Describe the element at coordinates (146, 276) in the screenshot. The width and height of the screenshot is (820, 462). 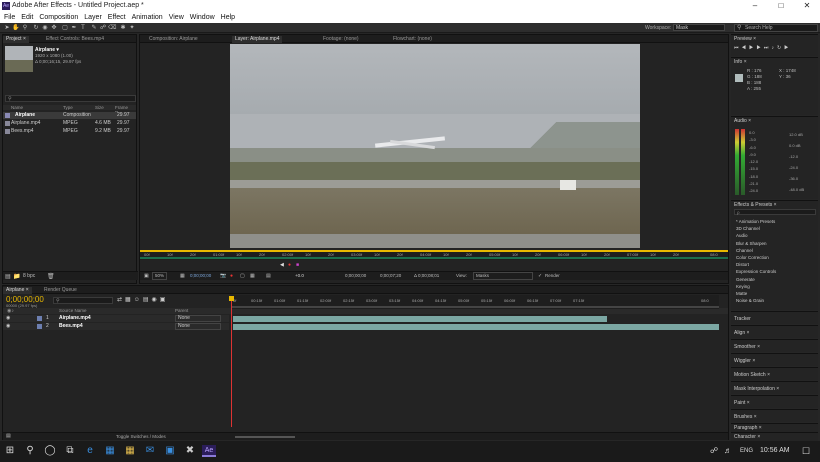
I see `always-preview-icon: ▣` at that location.